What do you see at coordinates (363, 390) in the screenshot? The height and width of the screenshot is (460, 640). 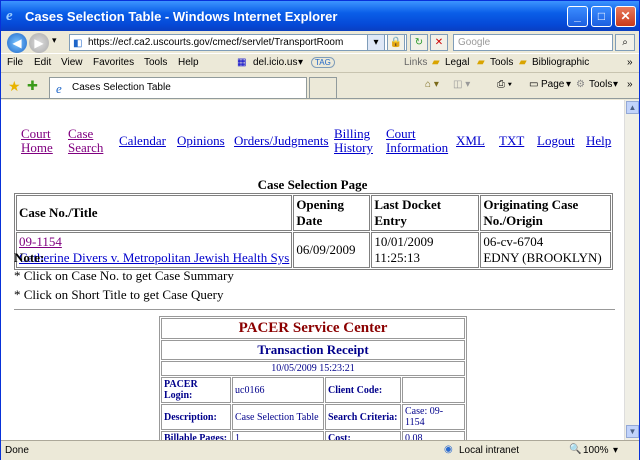 I see `client-code-label: Client Code:` at bounding box center [363, 390].